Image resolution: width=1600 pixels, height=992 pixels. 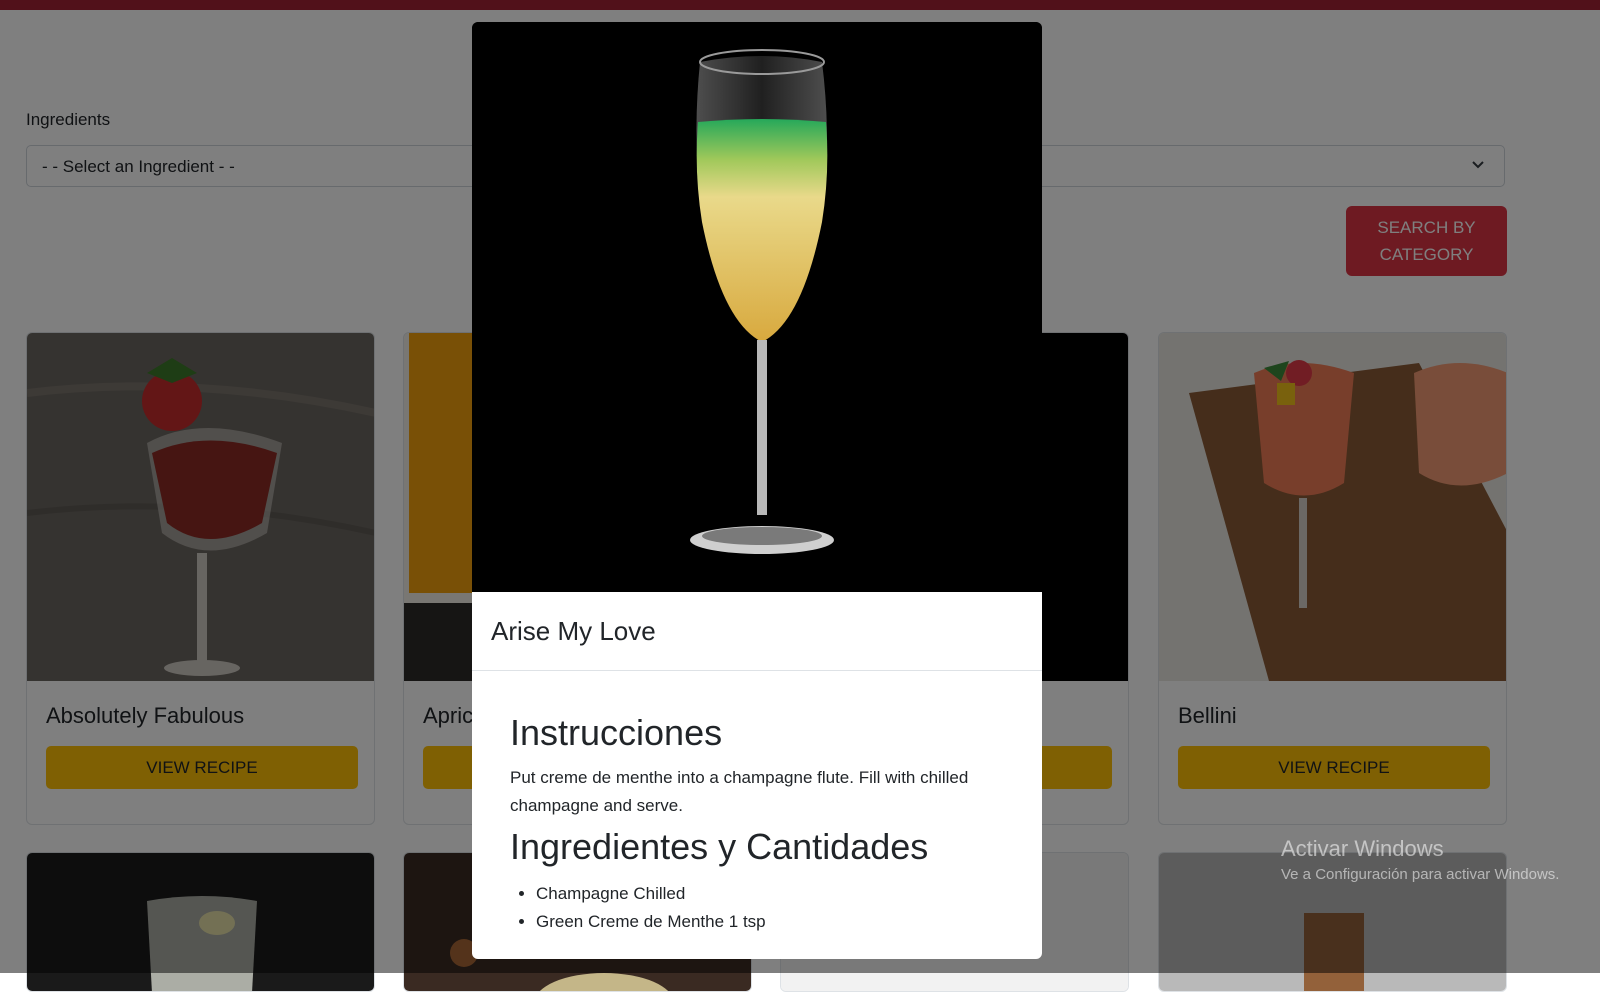 What do you see at coordinates (773, 894) in the screenshot?
I see `list-item: Champagne Chilled` at bounding box center [773, 894].